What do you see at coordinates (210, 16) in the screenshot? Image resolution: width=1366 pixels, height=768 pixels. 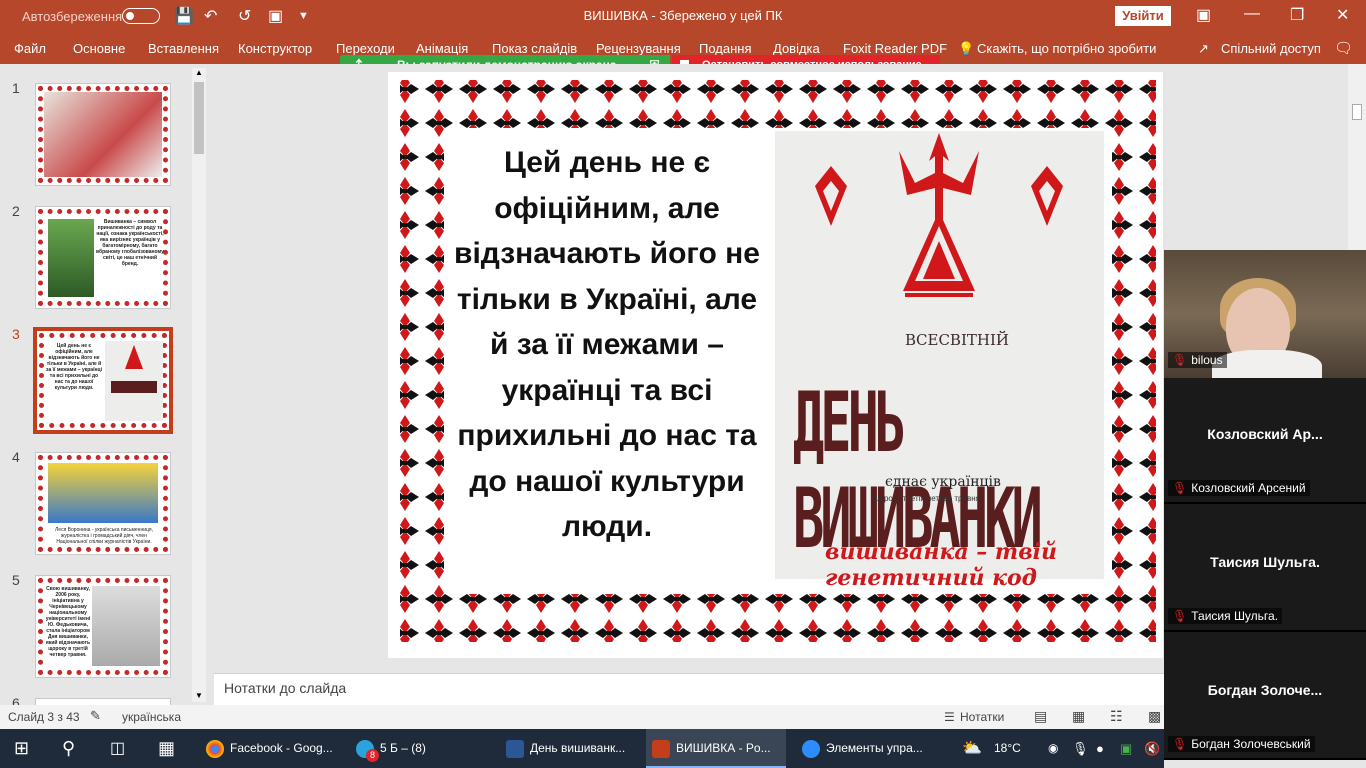 I see `undo-icon: ↶` at bounding box center [210, 16].